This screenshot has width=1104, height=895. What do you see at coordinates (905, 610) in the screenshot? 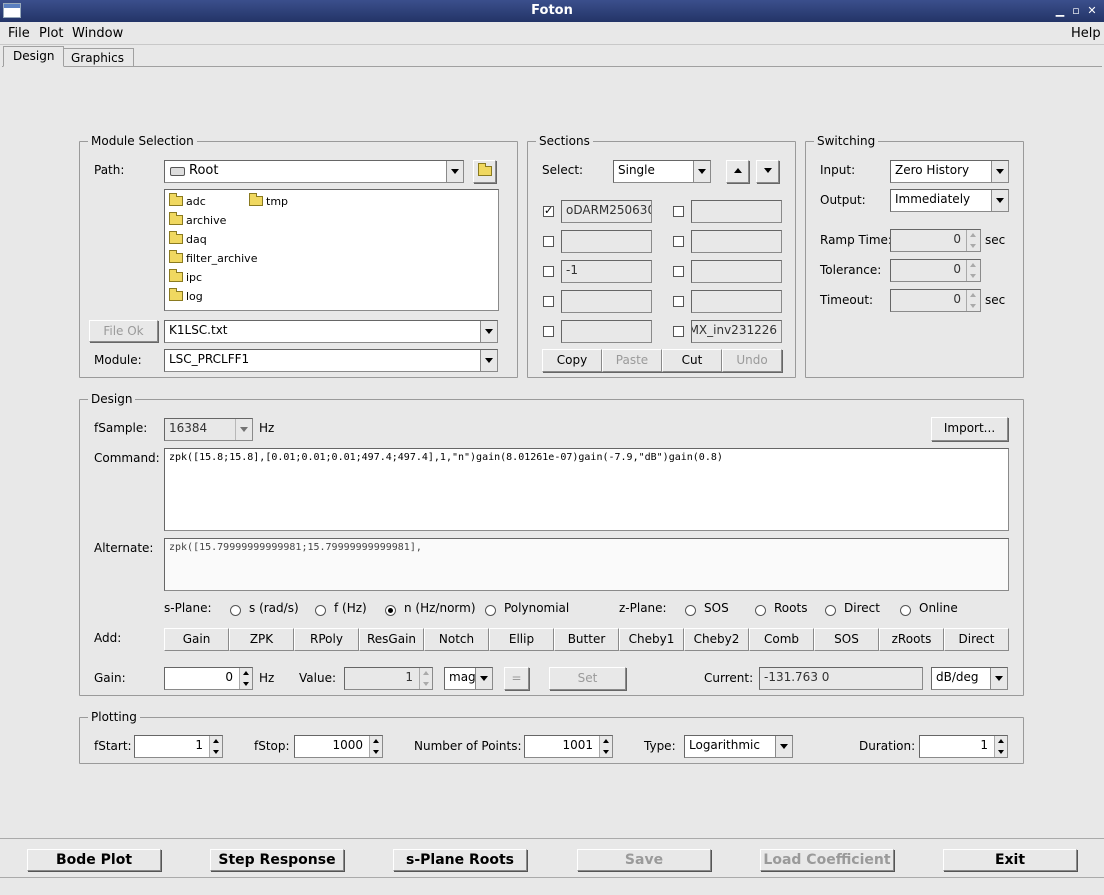
I see `z-plane-radio-online` at bounding box center [905, 610].